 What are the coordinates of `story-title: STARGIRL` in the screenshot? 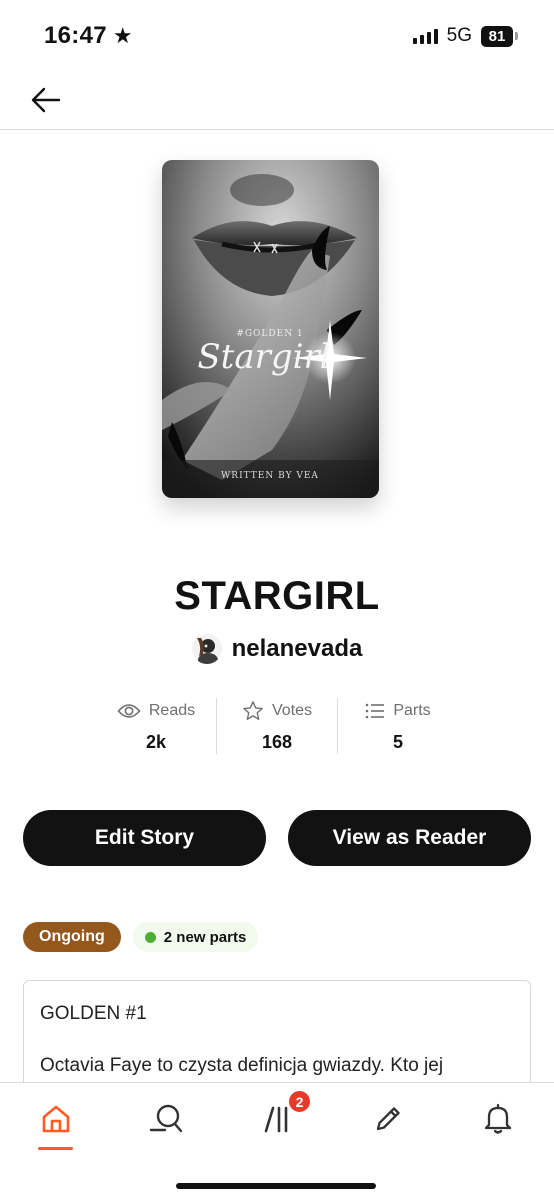 It's located at (277, 596).